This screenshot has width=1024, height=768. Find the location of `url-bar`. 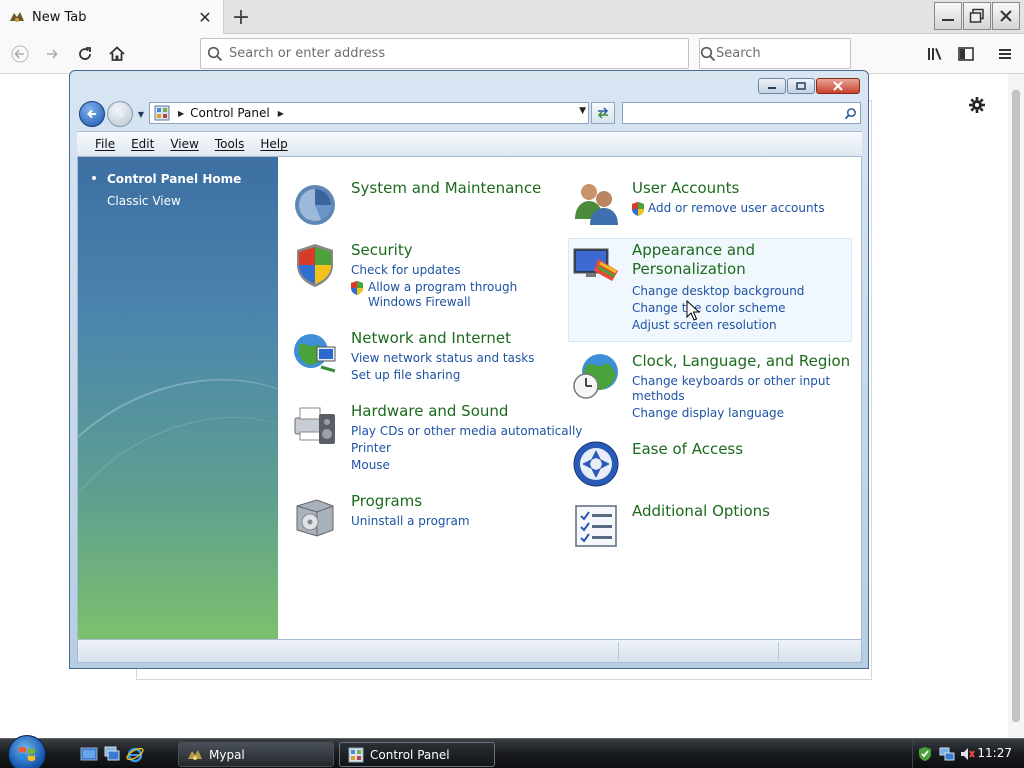

url-bar is located at coordinates (444, 53).